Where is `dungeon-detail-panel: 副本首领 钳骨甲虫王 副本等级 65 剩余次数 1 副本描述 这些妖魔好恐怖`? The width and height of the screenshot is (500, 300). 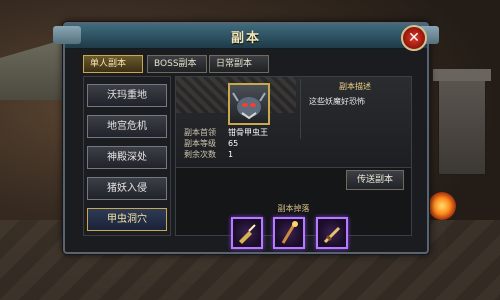 dungeon-detail-panel: 副本首领 钳骨甲虫王 副本等级 65 剩余次数 1 副本描述 这些妖魔好恐怖 is located at coordinates (293, 122).